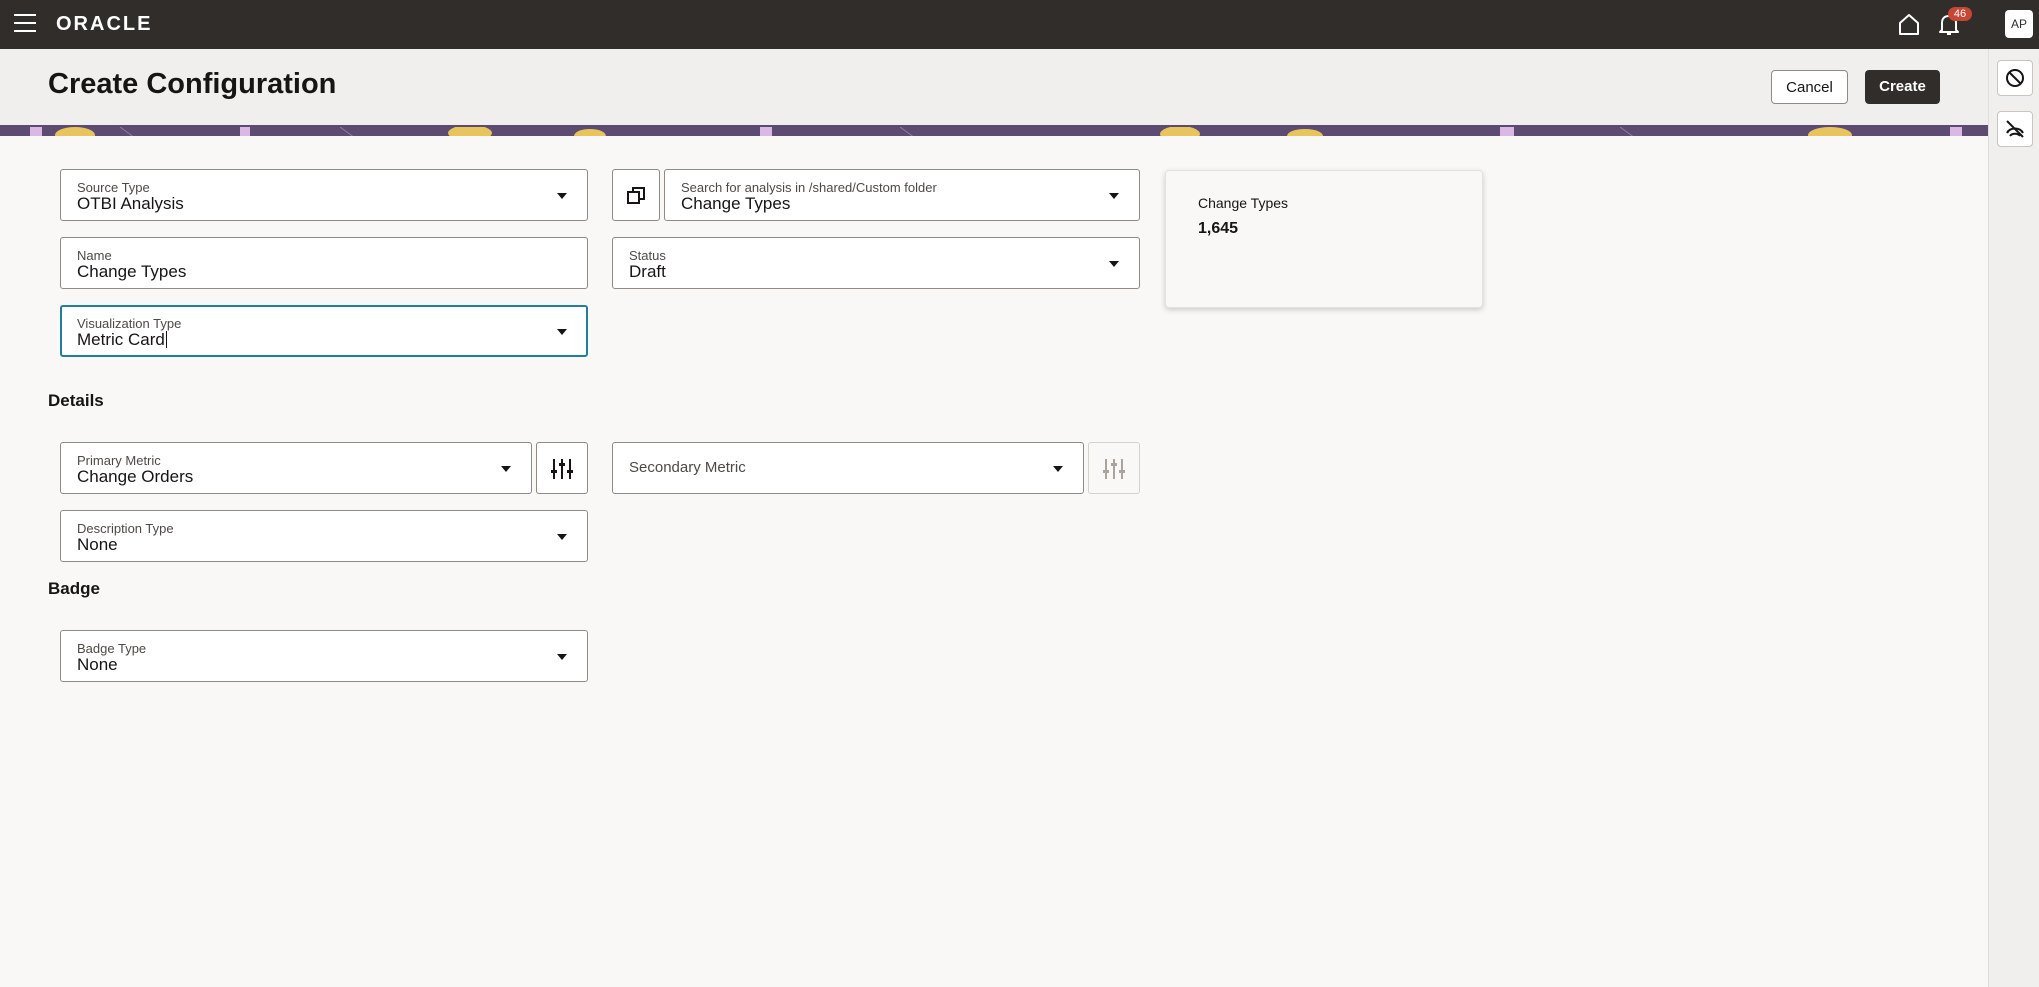 The image size is (2039, 987). Describe the element at coordinates (1019, 24) in the screenshot. I see `top-bar: ORACLE 46 AP` at that location.